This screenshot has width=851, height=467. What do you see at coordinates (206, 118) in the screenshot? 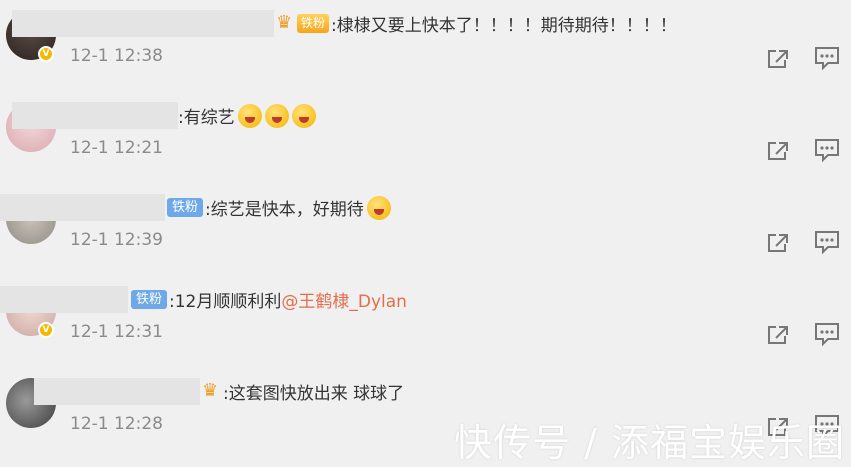
I see `comment-text: :有综艺` at bounding box center [206, 118].